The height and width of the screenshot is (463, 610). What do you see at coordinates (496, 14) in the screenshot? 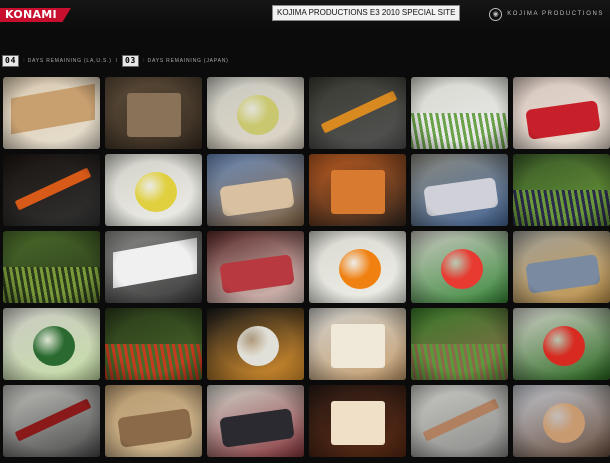
I see `fox-icon: ◉` at bounding box center [496, 14].